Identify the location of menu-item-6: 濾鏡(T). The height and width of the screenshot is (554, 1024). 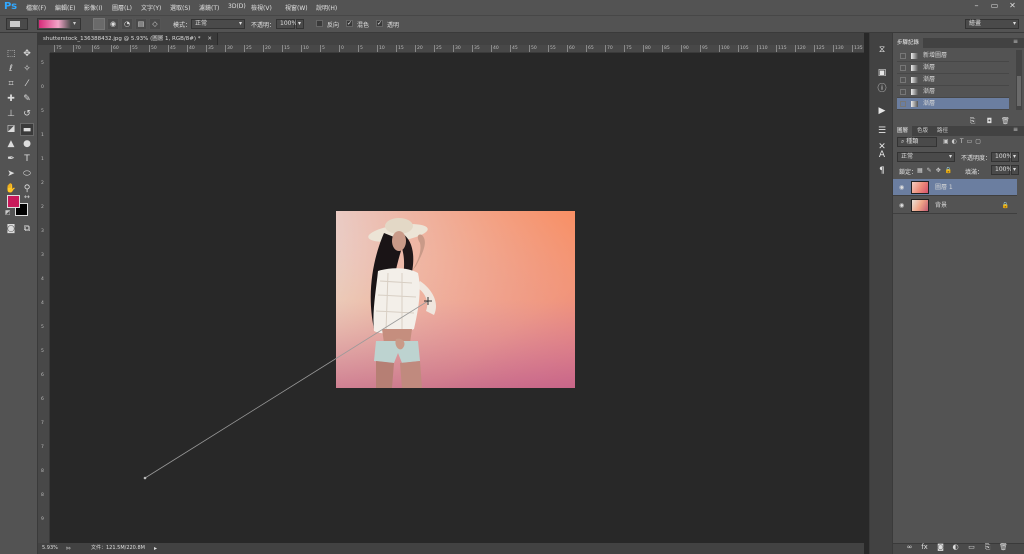
(209, 7).